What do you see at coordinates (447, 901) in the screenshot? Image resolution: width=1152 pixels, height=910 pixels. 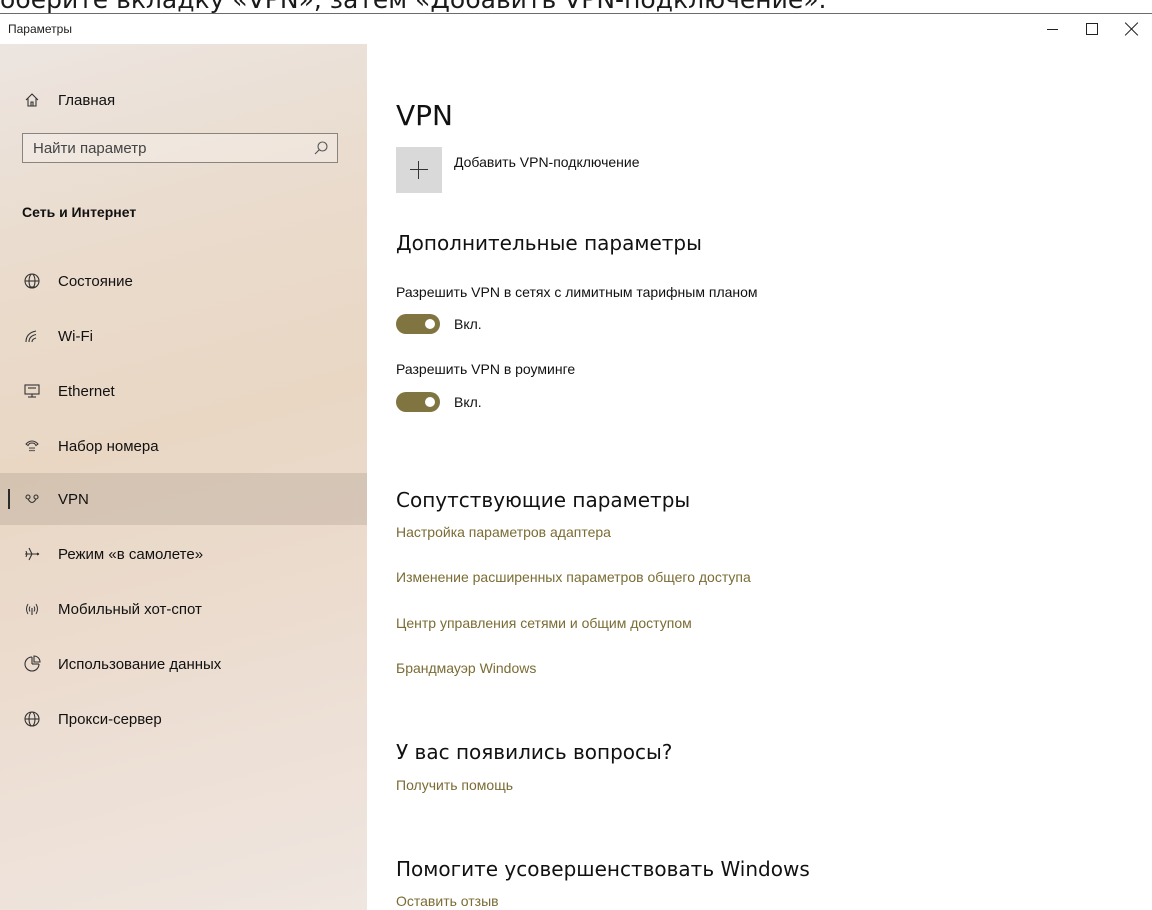 I see `feedback-link: Оставить отзыв` at bounding box center [447, 901].